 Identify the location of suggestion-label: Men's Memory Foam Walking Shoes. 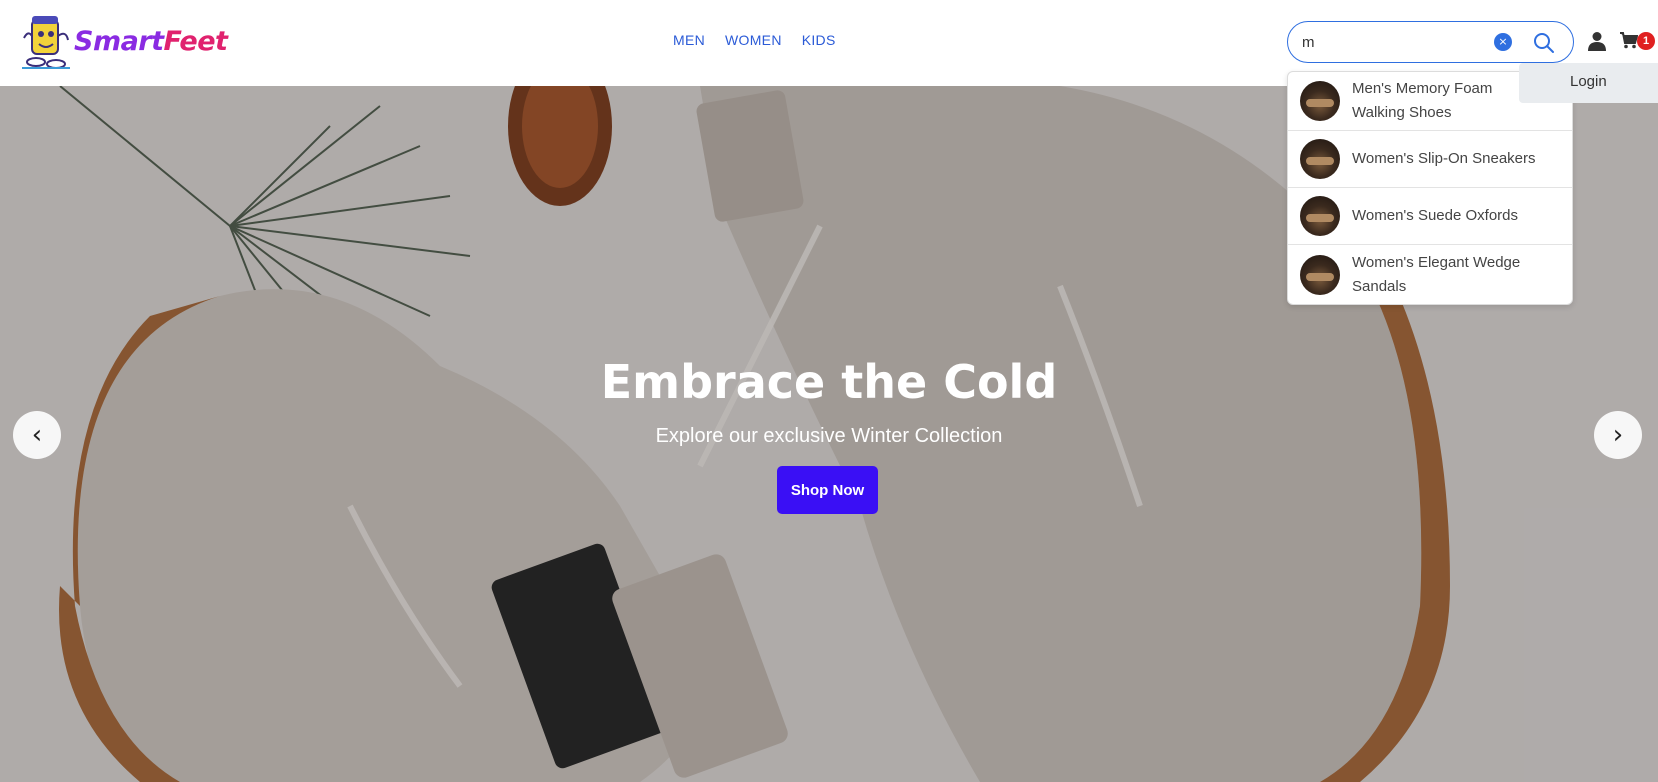
(1422, 100).